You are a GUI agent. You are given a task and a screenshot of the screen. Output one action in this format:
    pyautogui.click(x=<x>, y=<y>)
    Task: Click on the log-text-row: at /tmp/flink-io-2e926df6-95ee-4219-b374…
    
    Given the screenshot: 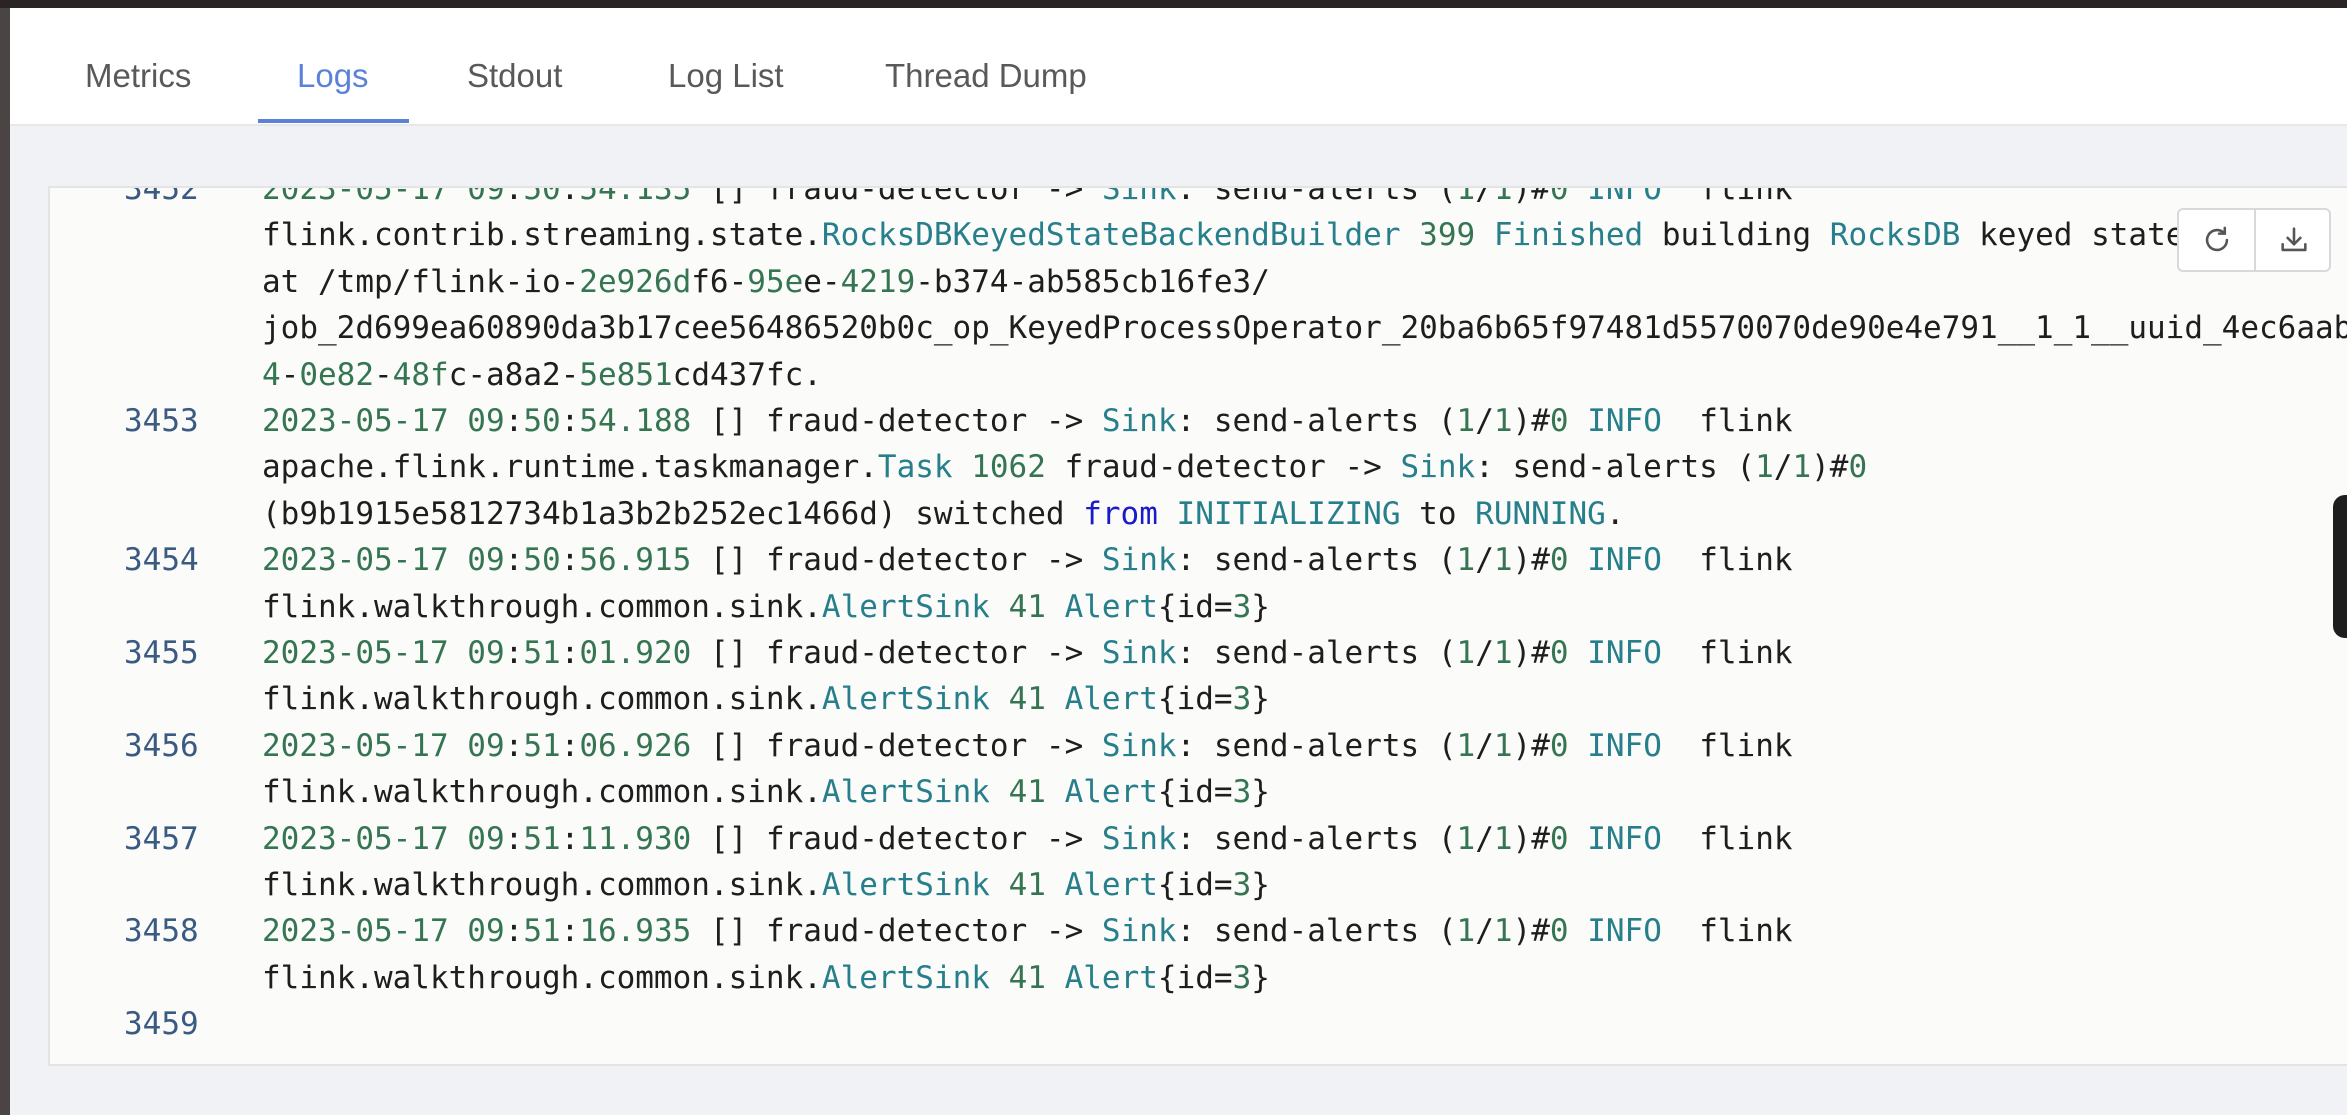 What is the action you would take?
    pyautogui.click(x=766, y=281)
    